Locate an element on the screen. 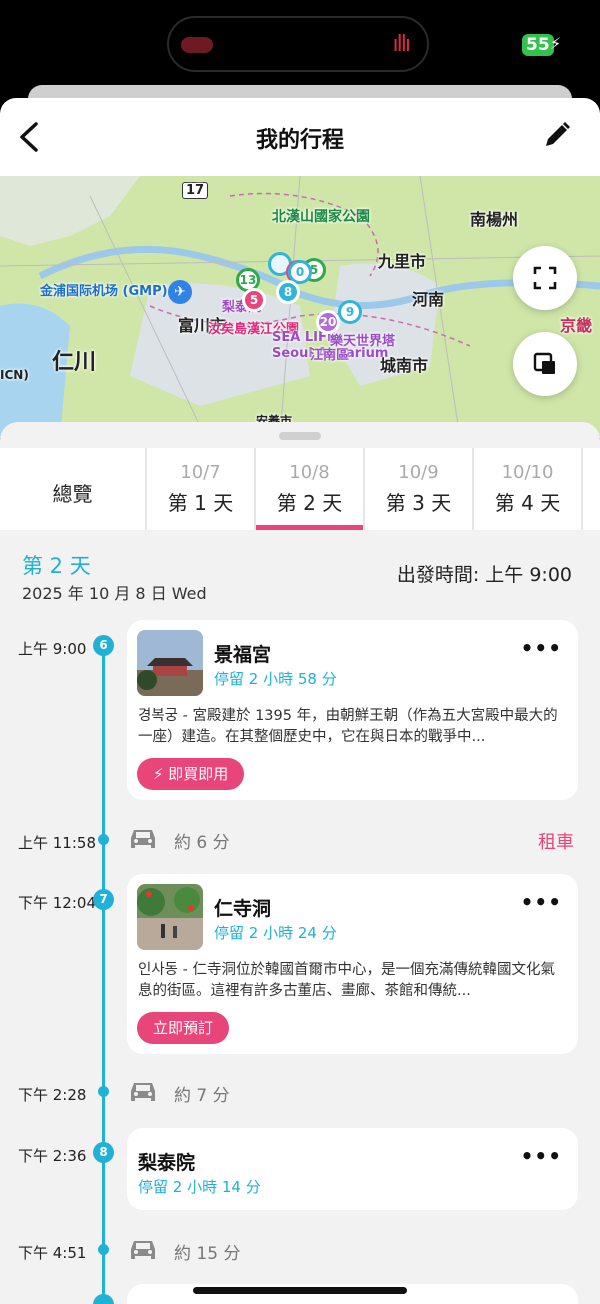 This screenshot has height=1304, width=600. stop-index-badge is located at coordinates (103, 1299).